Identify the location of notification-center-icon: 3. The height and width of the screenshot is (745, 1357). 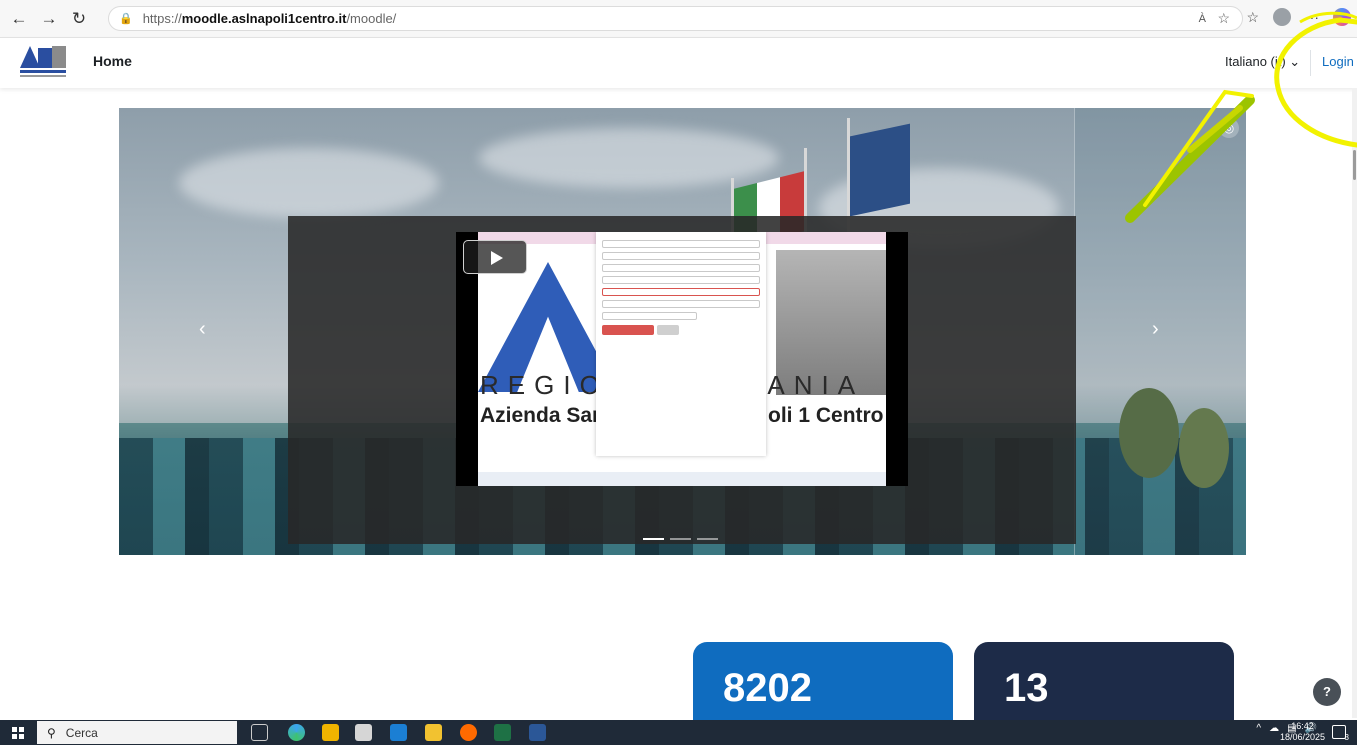
(1340, 733).